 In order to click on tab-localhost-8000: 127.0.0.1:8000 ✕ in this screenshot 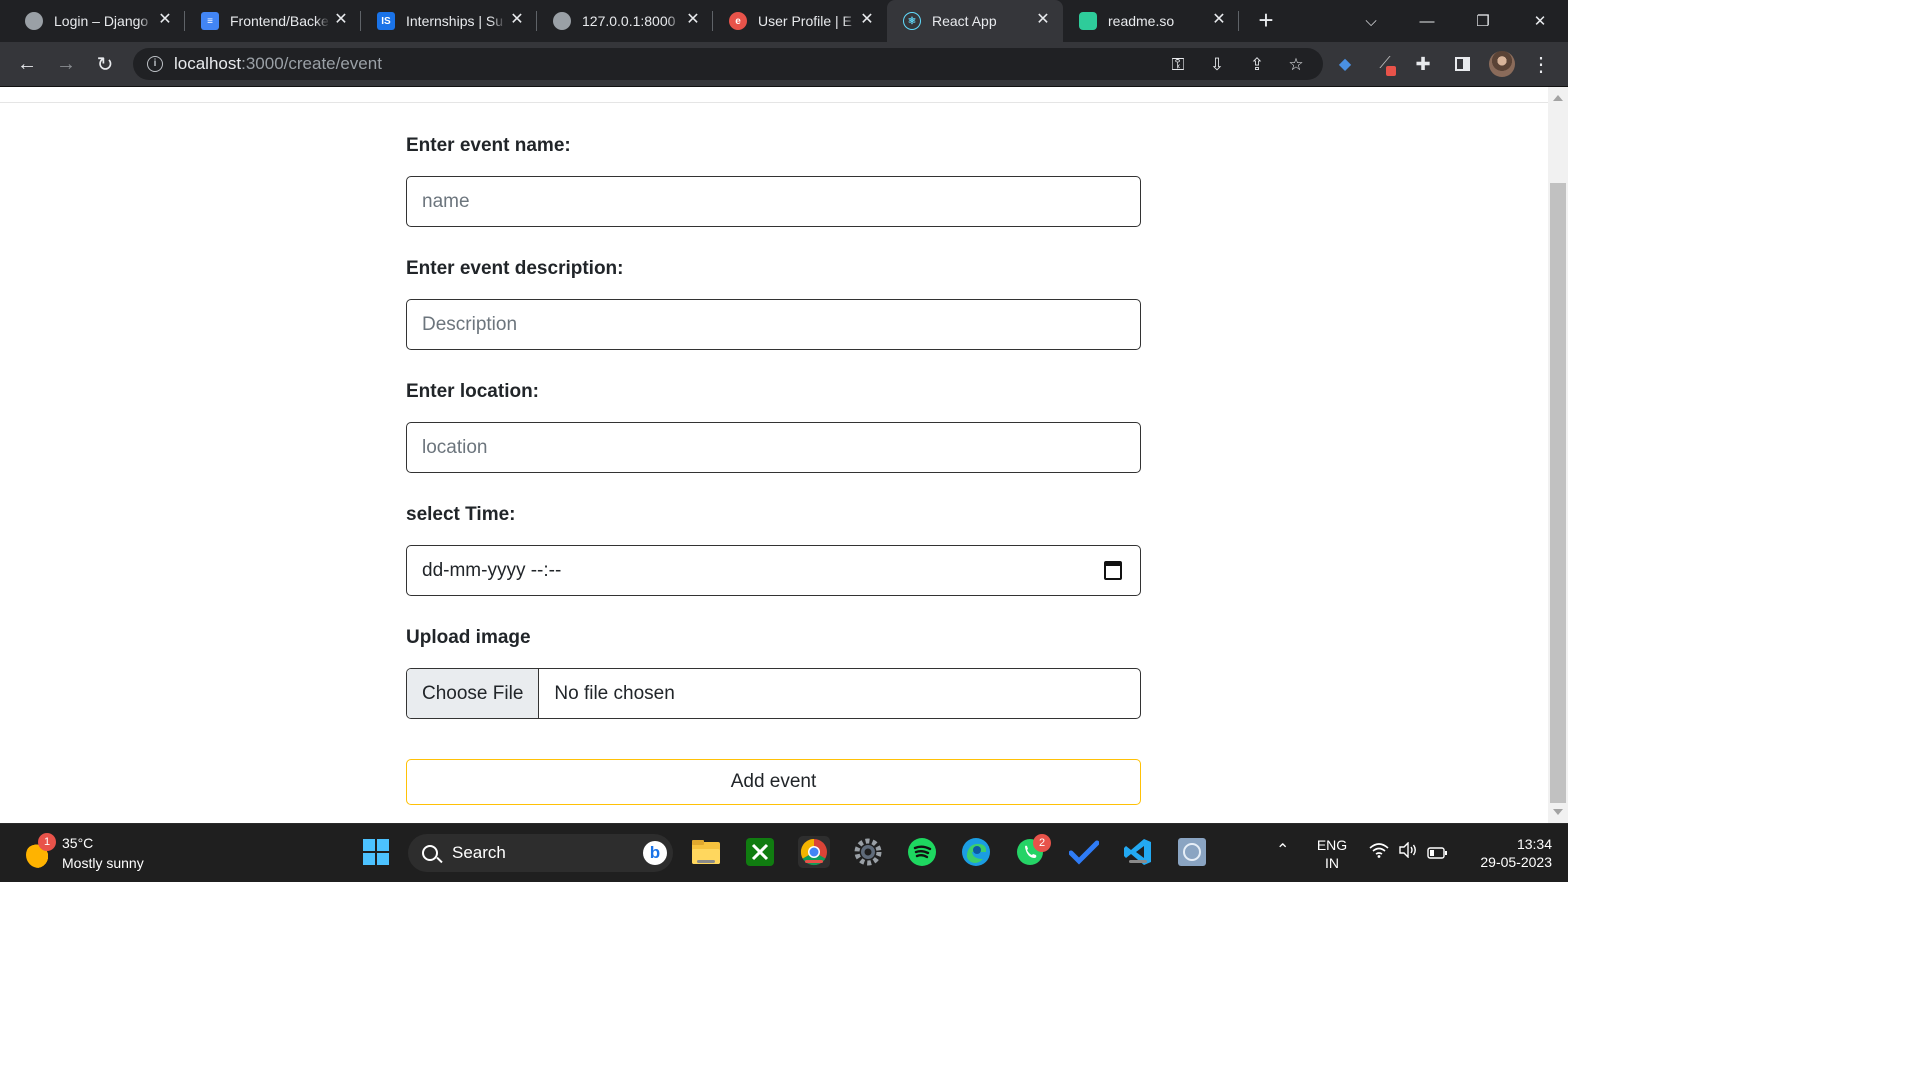, I will do `click(625, 21)`.